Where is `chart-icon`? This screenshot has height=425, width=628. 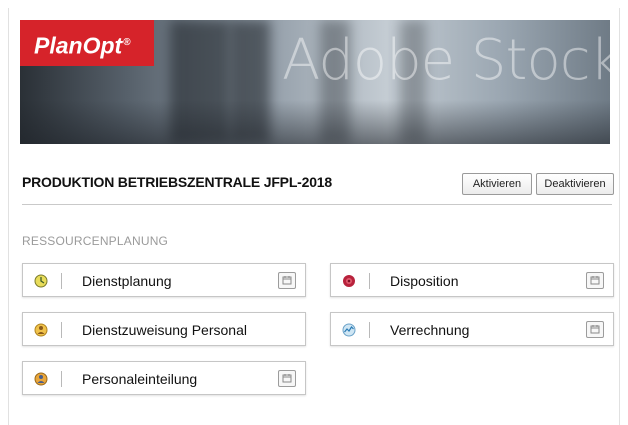 chart-icon is located at coordinates (349, 330).